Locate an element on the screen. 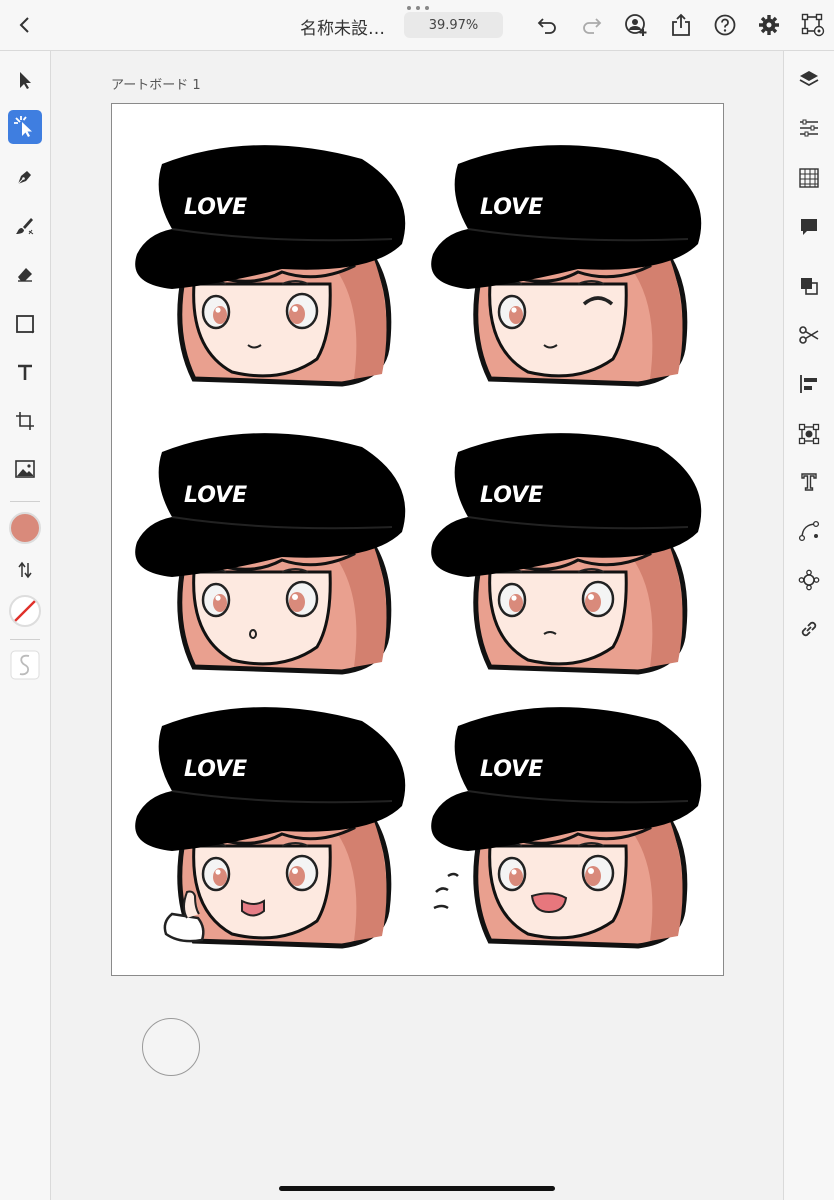 This screenshot has width=834, height=1200. chevron-left-icon is located at coordinates (24, 25).